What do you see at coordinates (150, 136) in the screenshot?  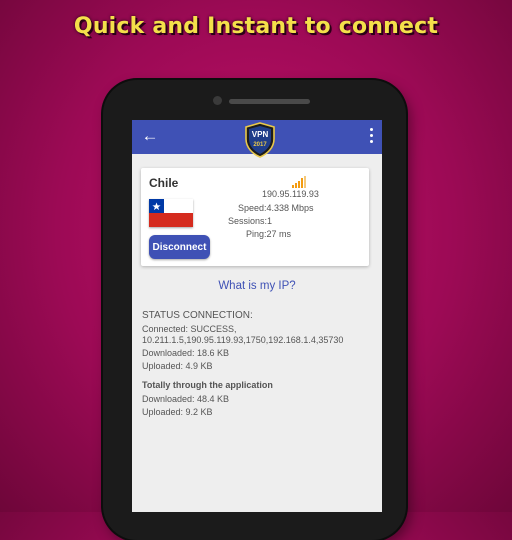 I see `back-arrow-icon: ←` at bounding box center [150, 136].